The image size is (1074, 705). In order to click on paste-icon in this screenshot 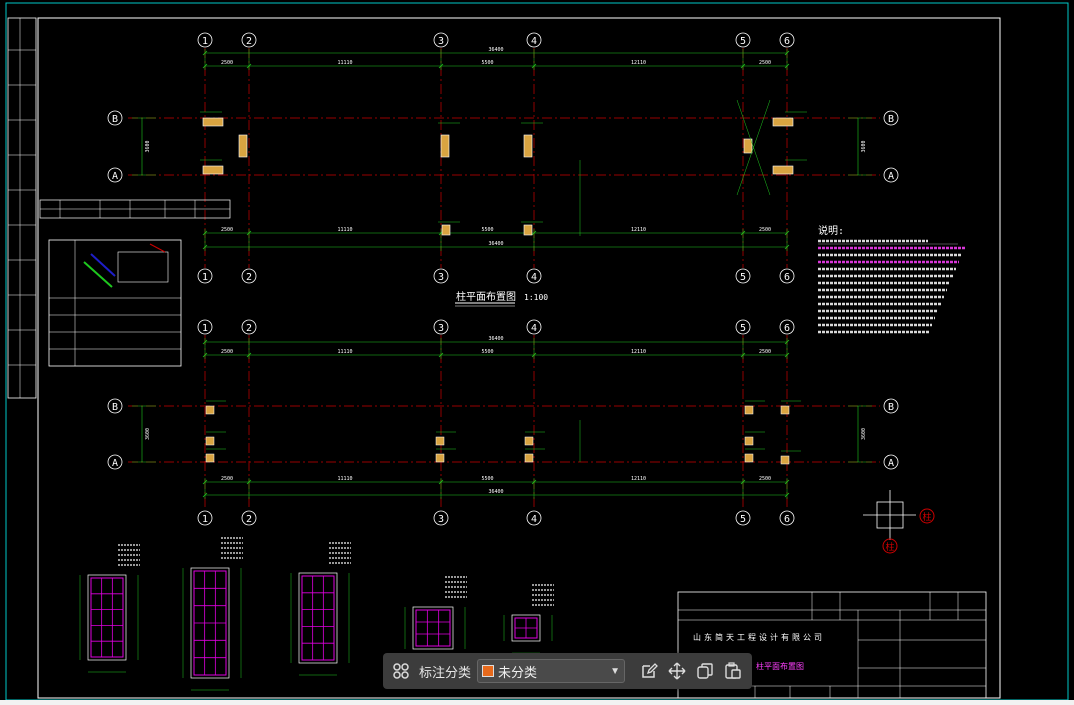, I will do `click(733, 671)`.